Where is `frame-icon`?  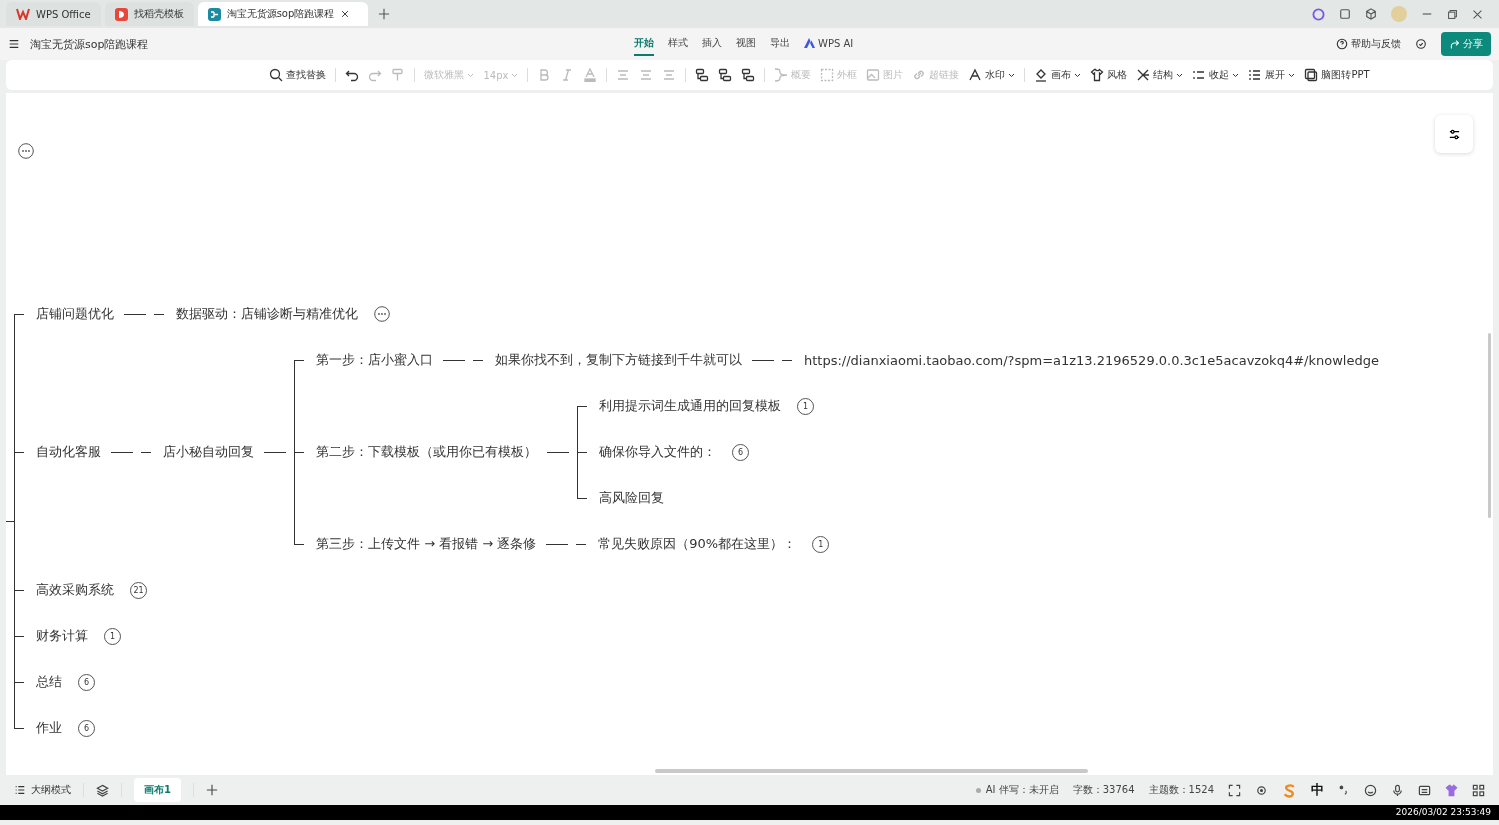
frame-icon is located at coordinates (827, 75).